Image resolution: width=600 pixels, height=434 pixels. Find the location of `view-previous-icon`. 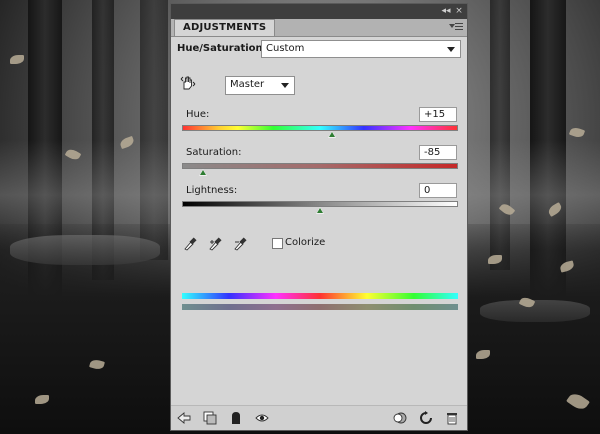

view-previous-icon is located at coordinates (400, 418).